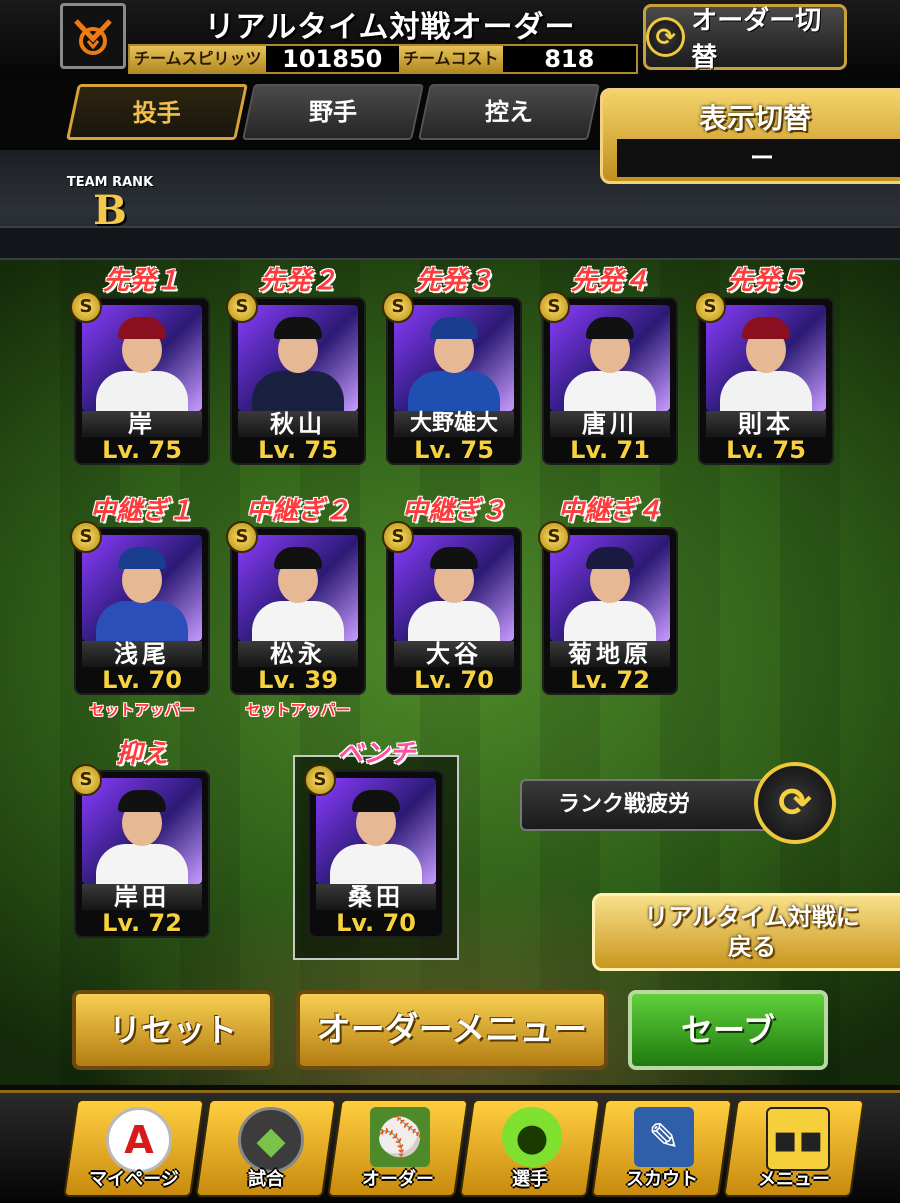  Describe the element at coordinates (662, 1179) in the screenshot. I see `nav-label: スカウト` at that location.